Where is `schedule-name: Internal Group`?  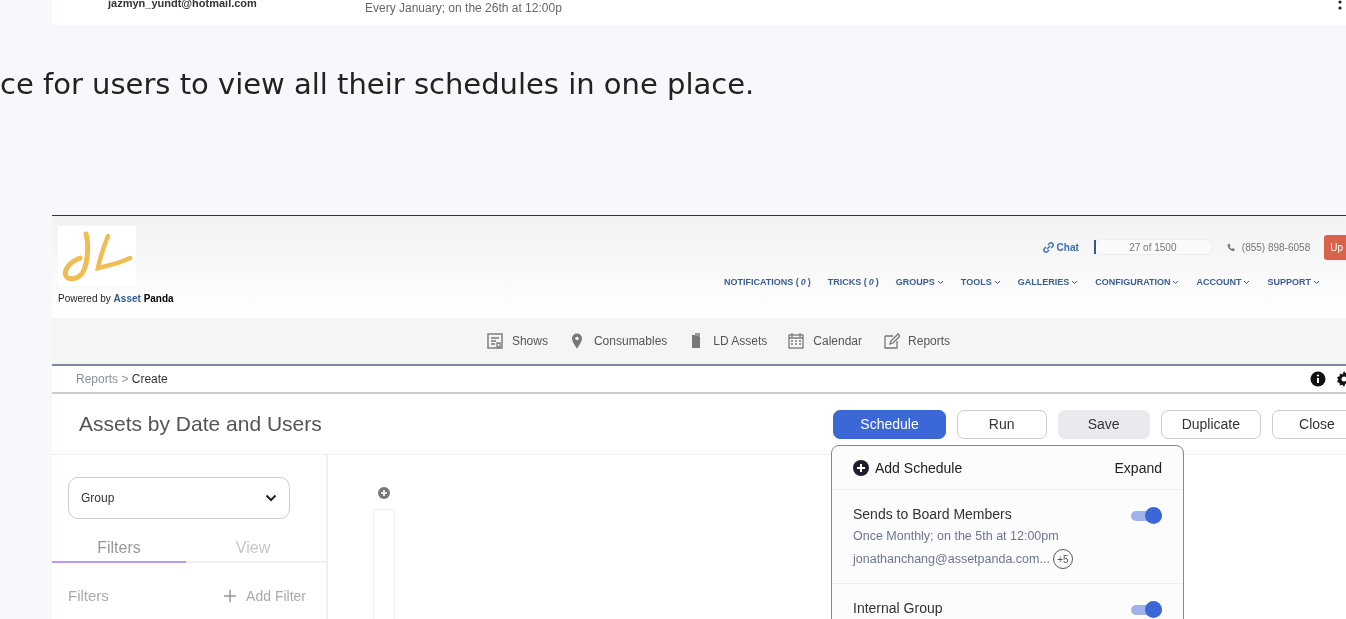
schedule-name: Internal Group is located at coordinates (898, 608).